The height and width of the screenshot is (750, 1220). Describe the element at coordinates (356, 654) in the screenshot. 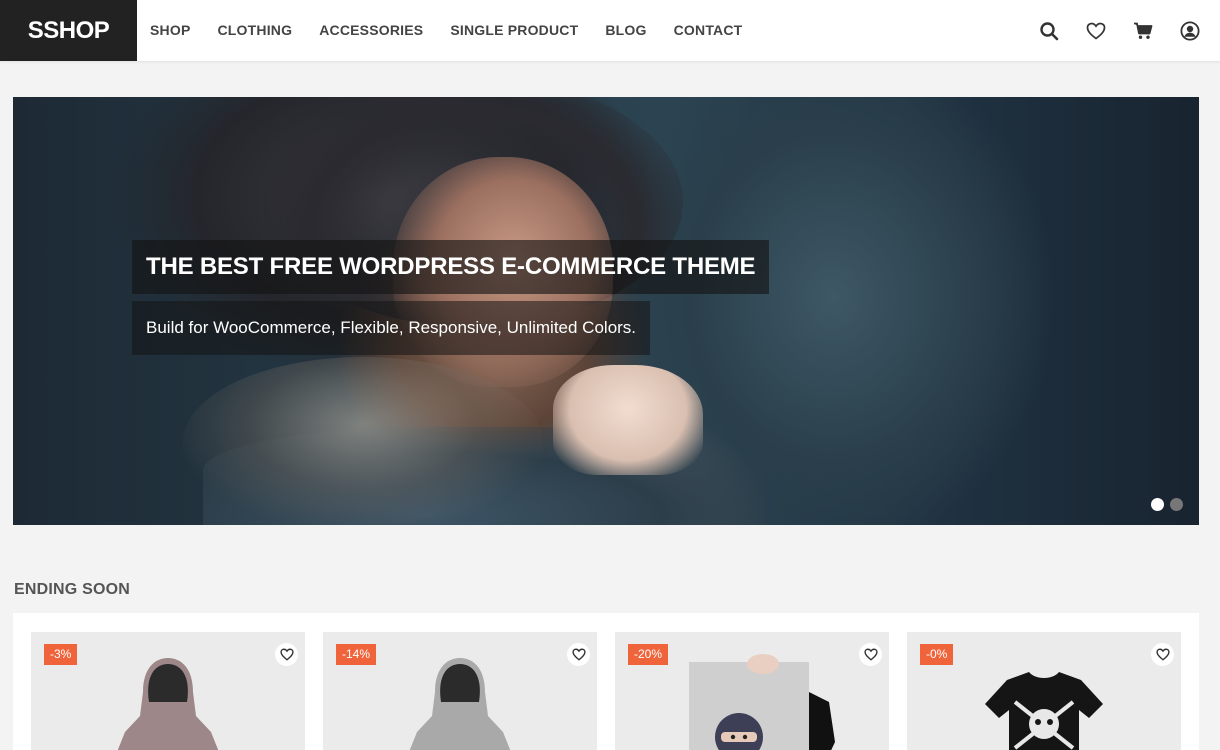

I see `discount-badge: -14%` at that location.